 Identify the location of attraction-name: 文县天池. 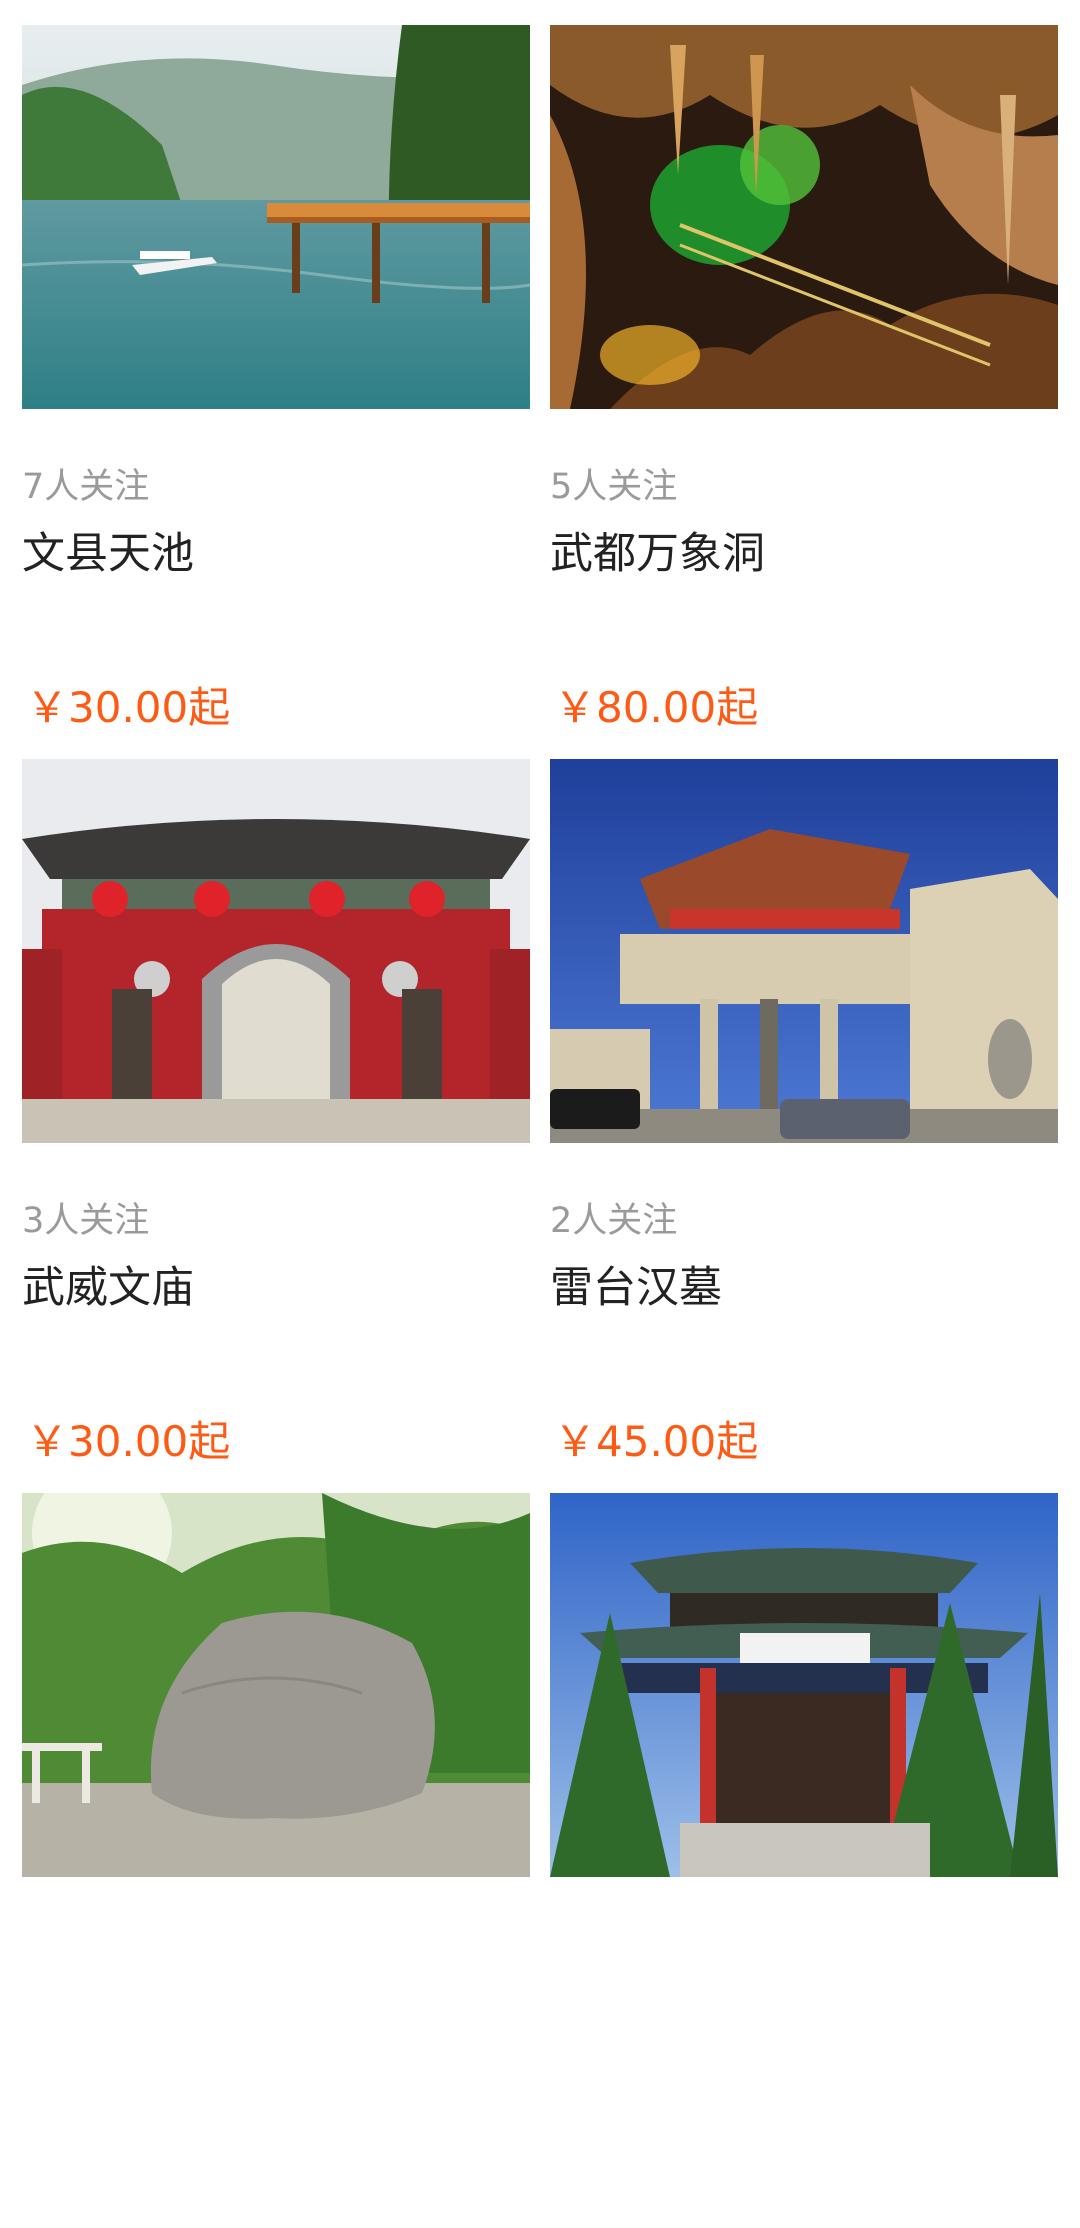
(108, 554).